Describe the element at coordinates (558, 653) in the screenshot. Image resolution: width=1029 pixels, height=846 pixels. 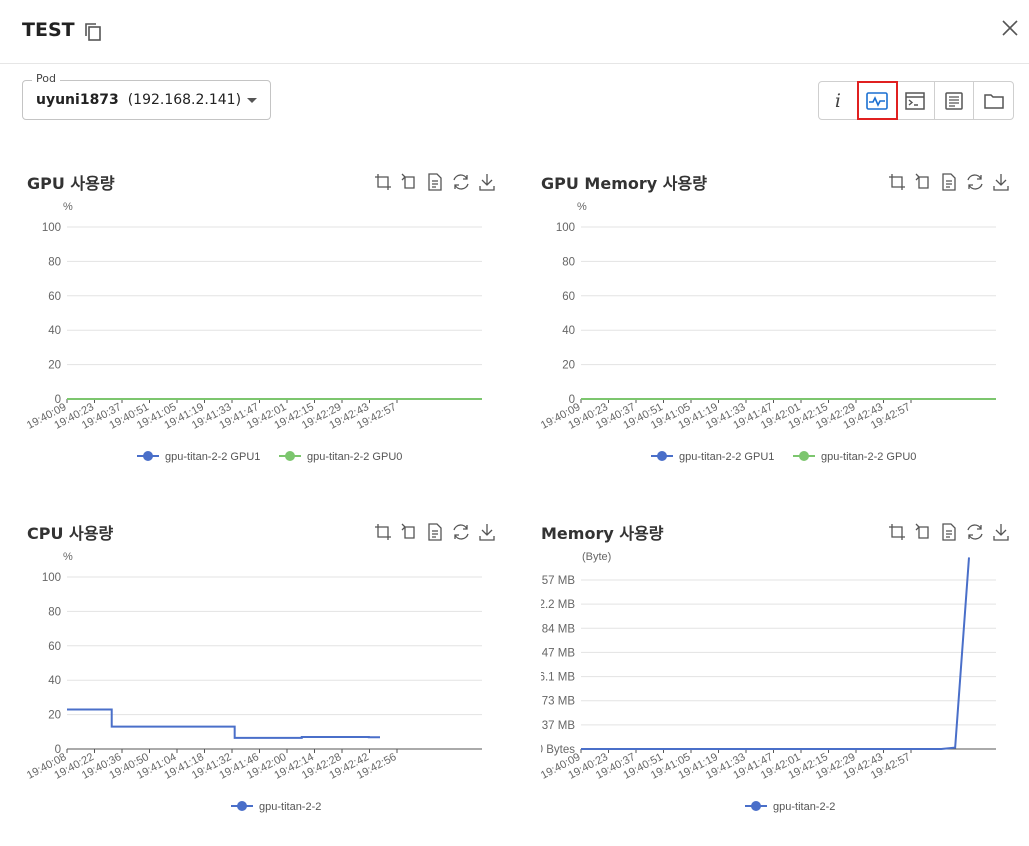
I see `y-tick-label: 1.47 MB` at that location.